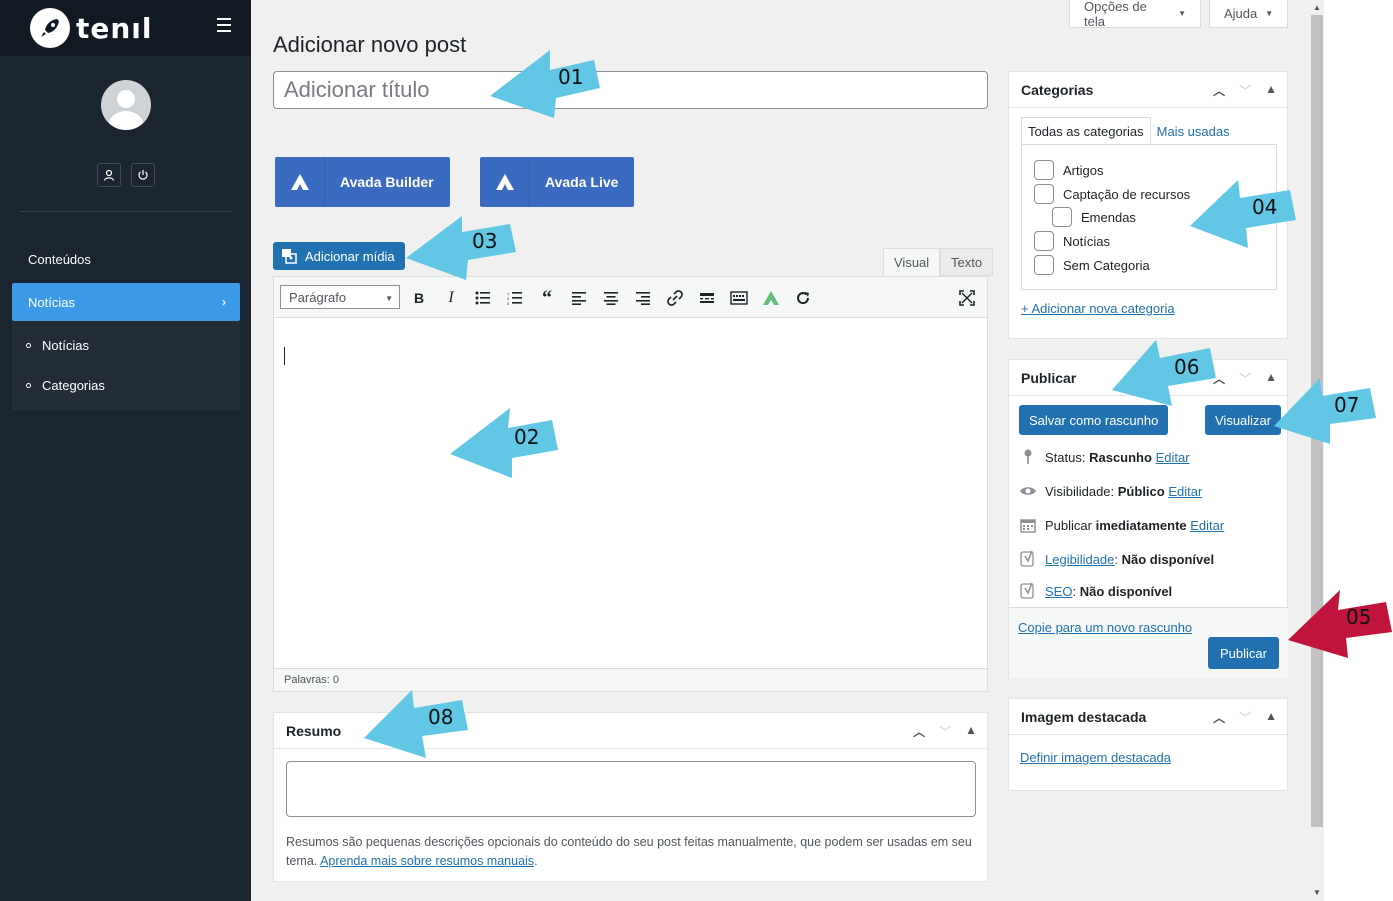 This screenshot has height=901, width=1393. What do you see at coordinates (224, 25) in the screenshot?
I see `hamburger-menu-icon` at bounding box center [224, 25].